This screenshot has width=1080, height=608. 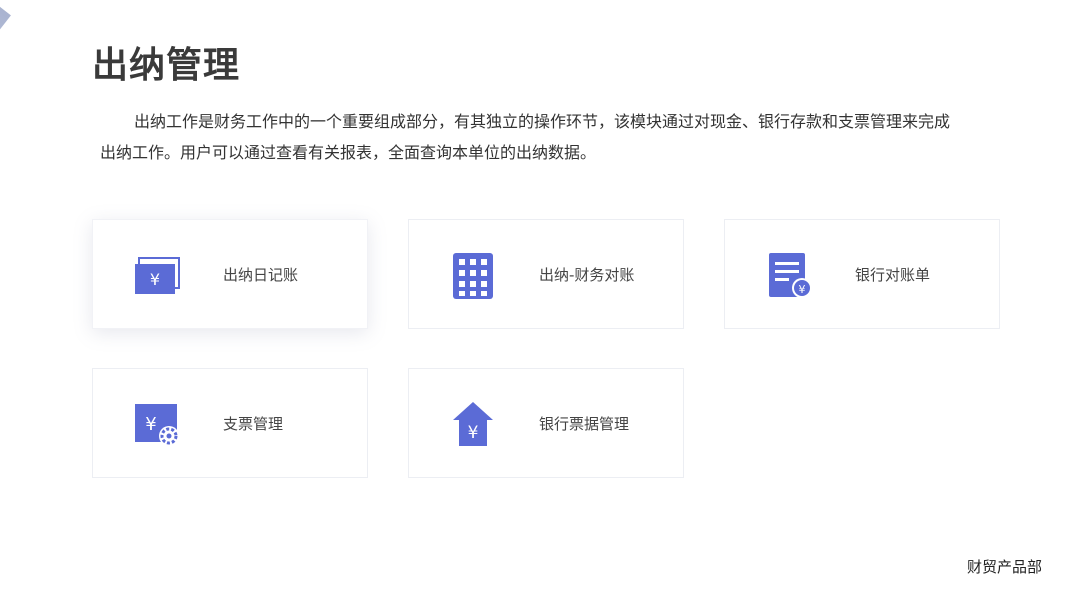 What do you see at coordinates (473, 276) in the screenshot?
I see `calculator-icon` at bounding box center [473, 276].